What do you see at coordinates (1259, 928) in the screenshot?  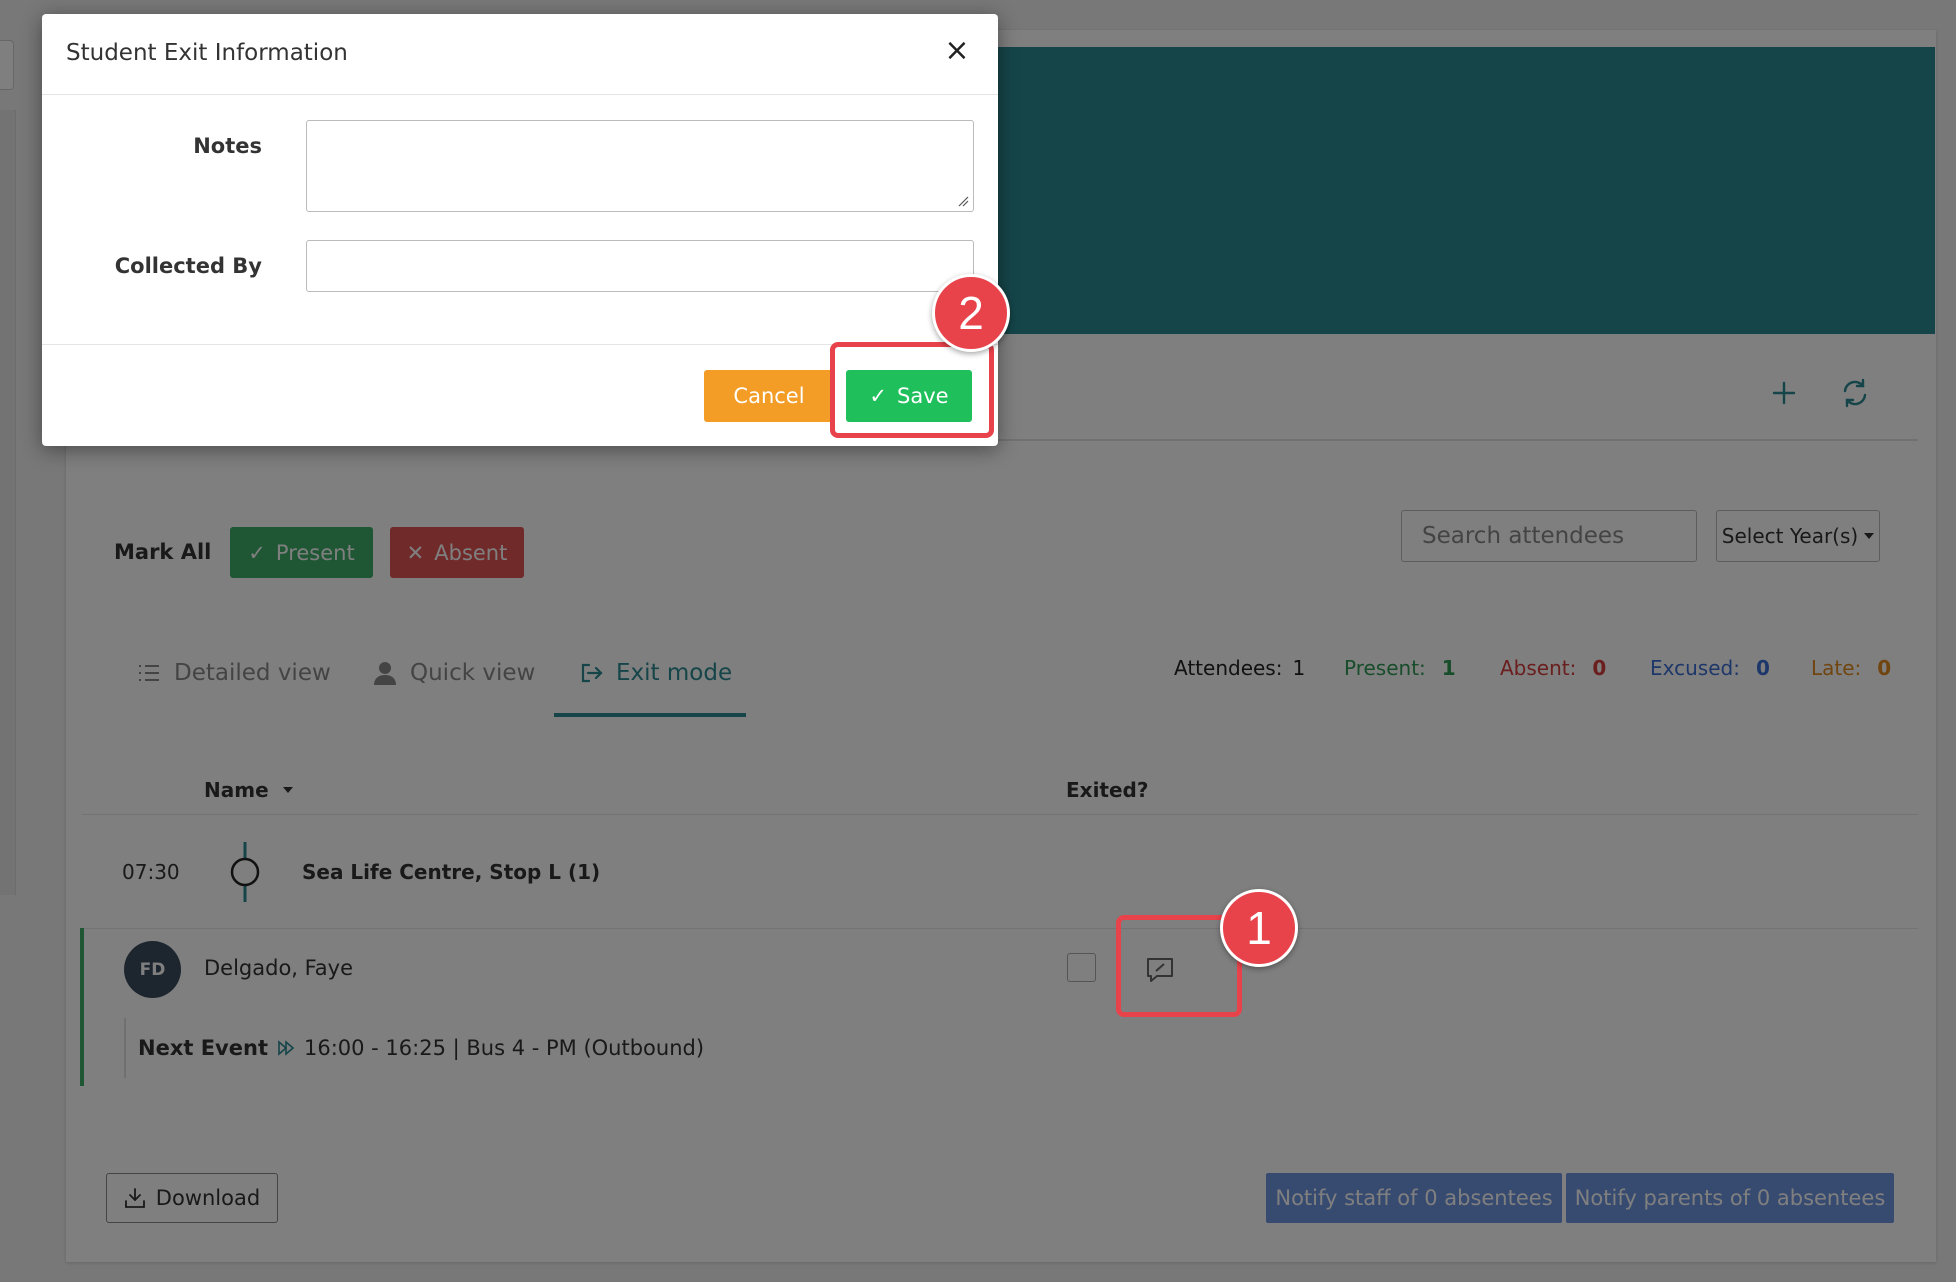 I see `annotation-badge-1: 1` at bounding box center [1259, 928].